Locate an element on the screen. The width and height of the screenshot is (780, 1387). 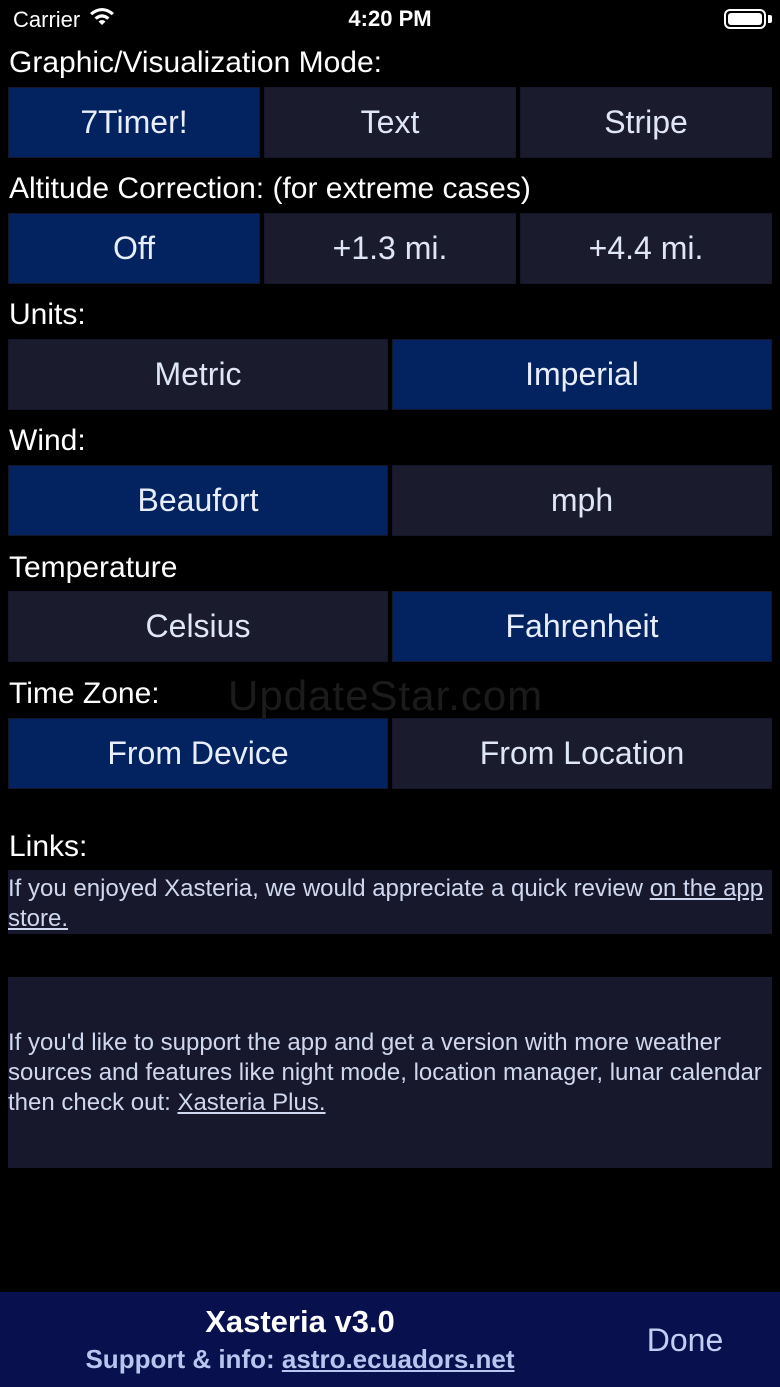
mode-option-7timer: 7Timer! is located at coordinates (134, 122).